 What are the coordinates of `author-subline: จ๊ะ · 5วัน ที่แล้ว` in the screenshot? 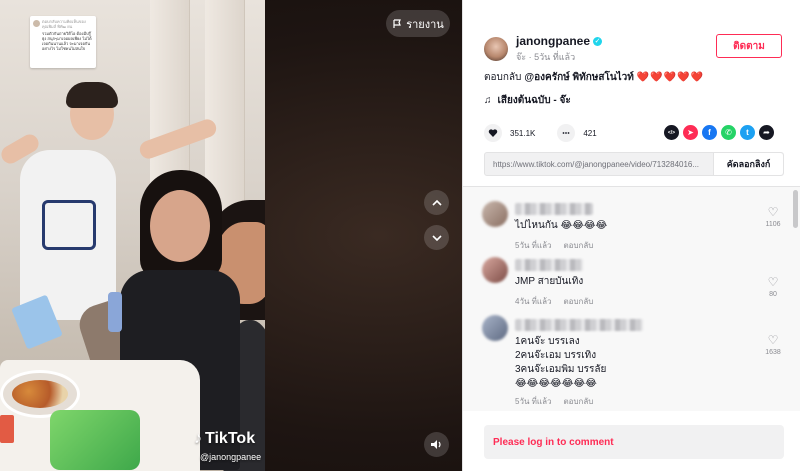 It's located at (546, 57).